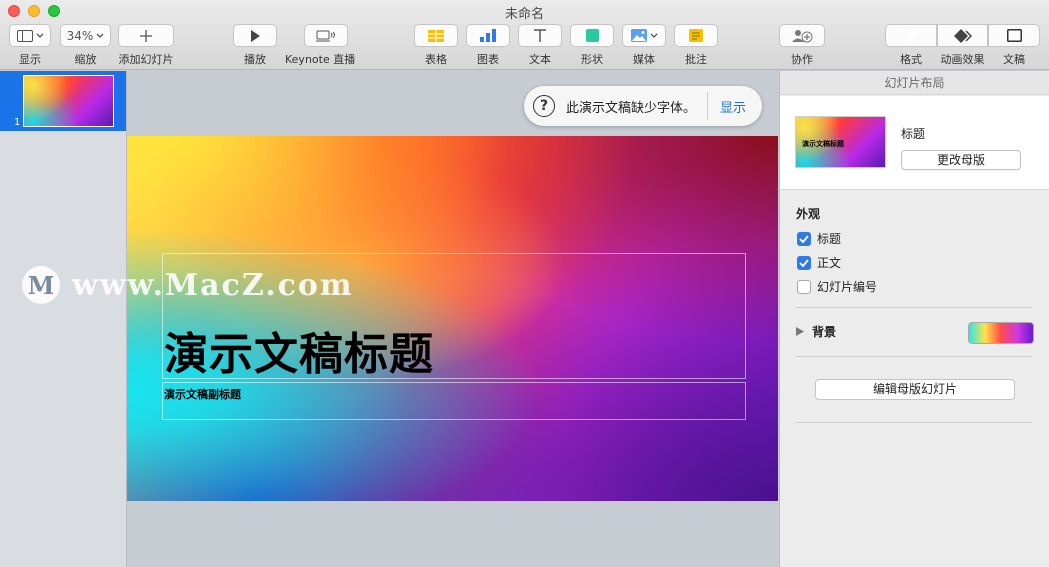 The width and height of the screenshot is (1049, 567). I want to click on collaborate-button, so click(802, 35).